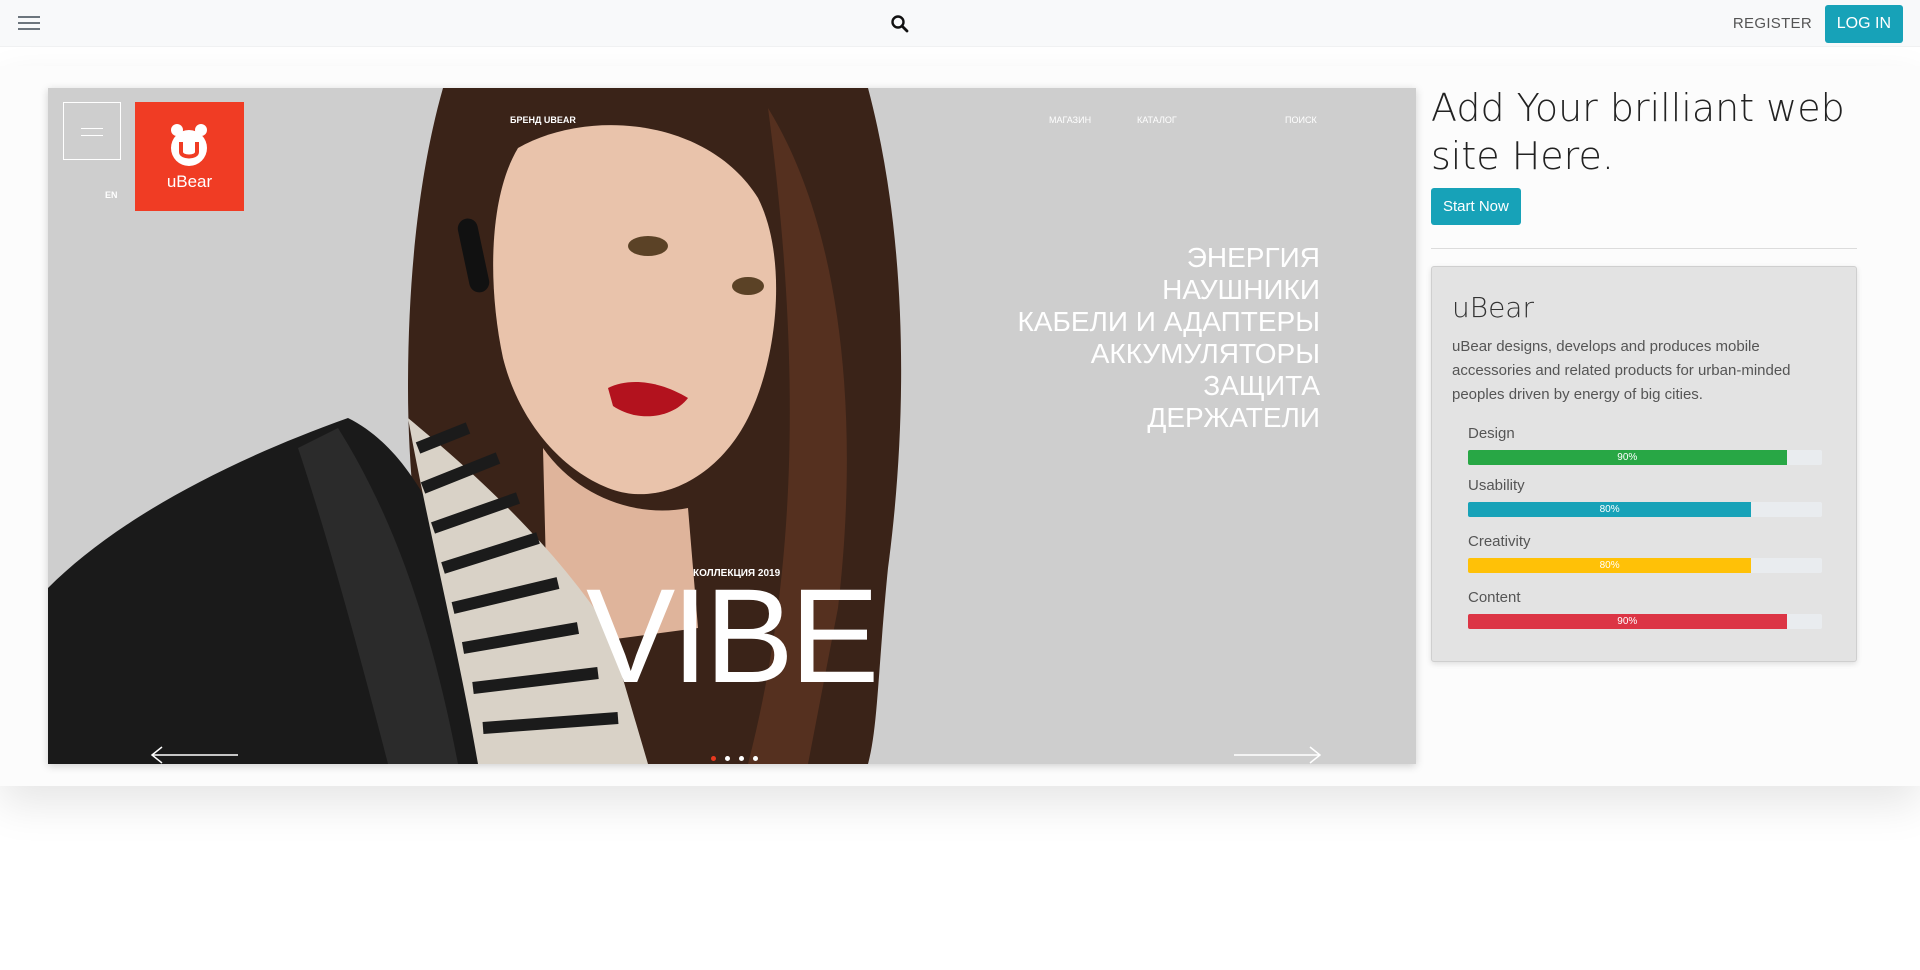 The image size is (1920, 970). What do you see at coordinates (732, 636) in the screenshot?
I see `hero-headline: VIBE` at bounding box center [732, 636].